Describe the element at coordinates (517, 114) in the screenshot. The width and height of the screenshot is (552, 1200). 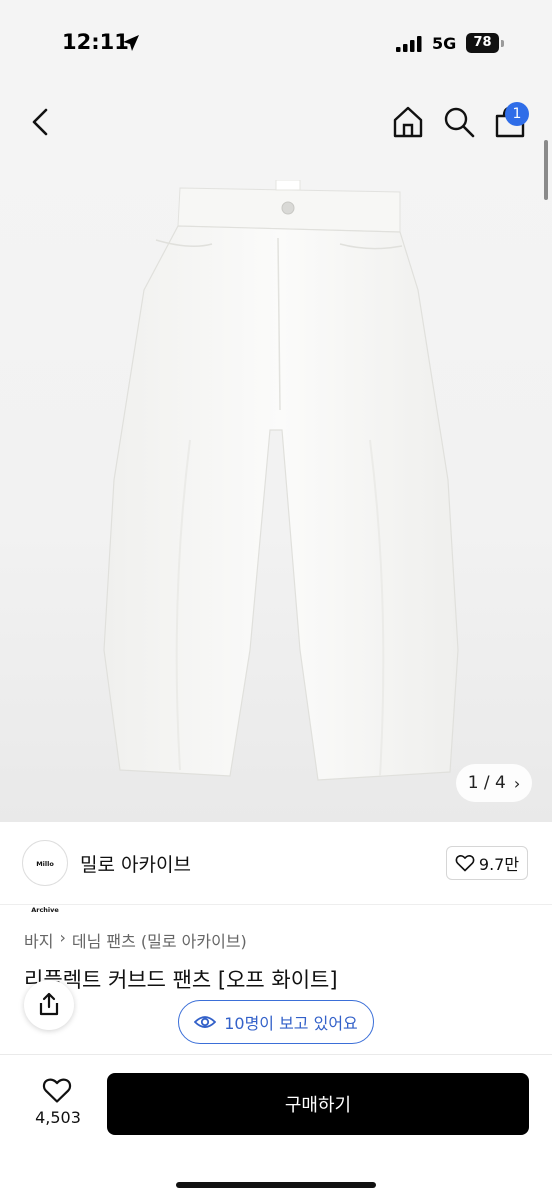
I see `cart-badge: 1` at that location.